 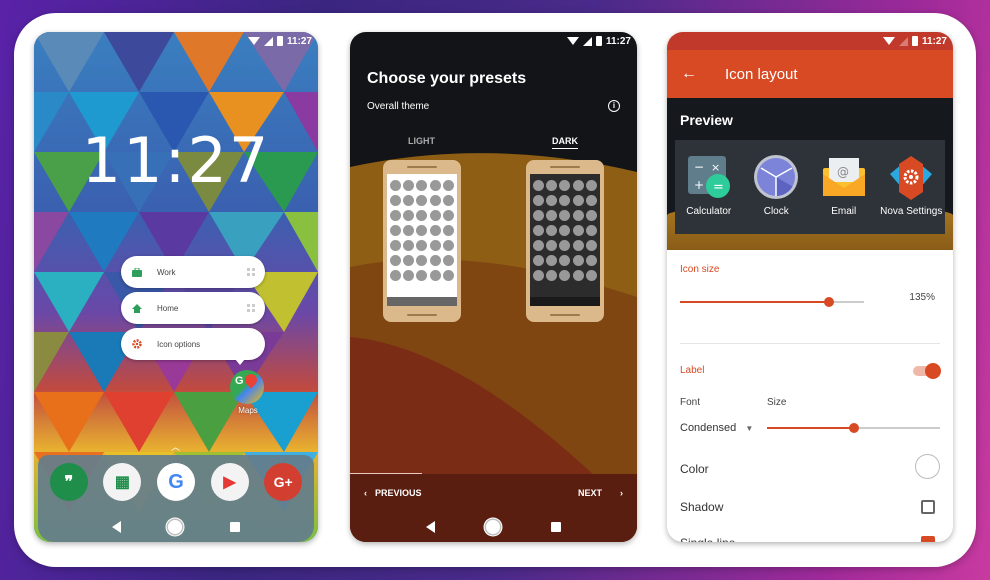 What do you see at coordinates (283, 482) in the screenshot?
I see `google-plus-icon: G+` at bounding box center [283, 482].